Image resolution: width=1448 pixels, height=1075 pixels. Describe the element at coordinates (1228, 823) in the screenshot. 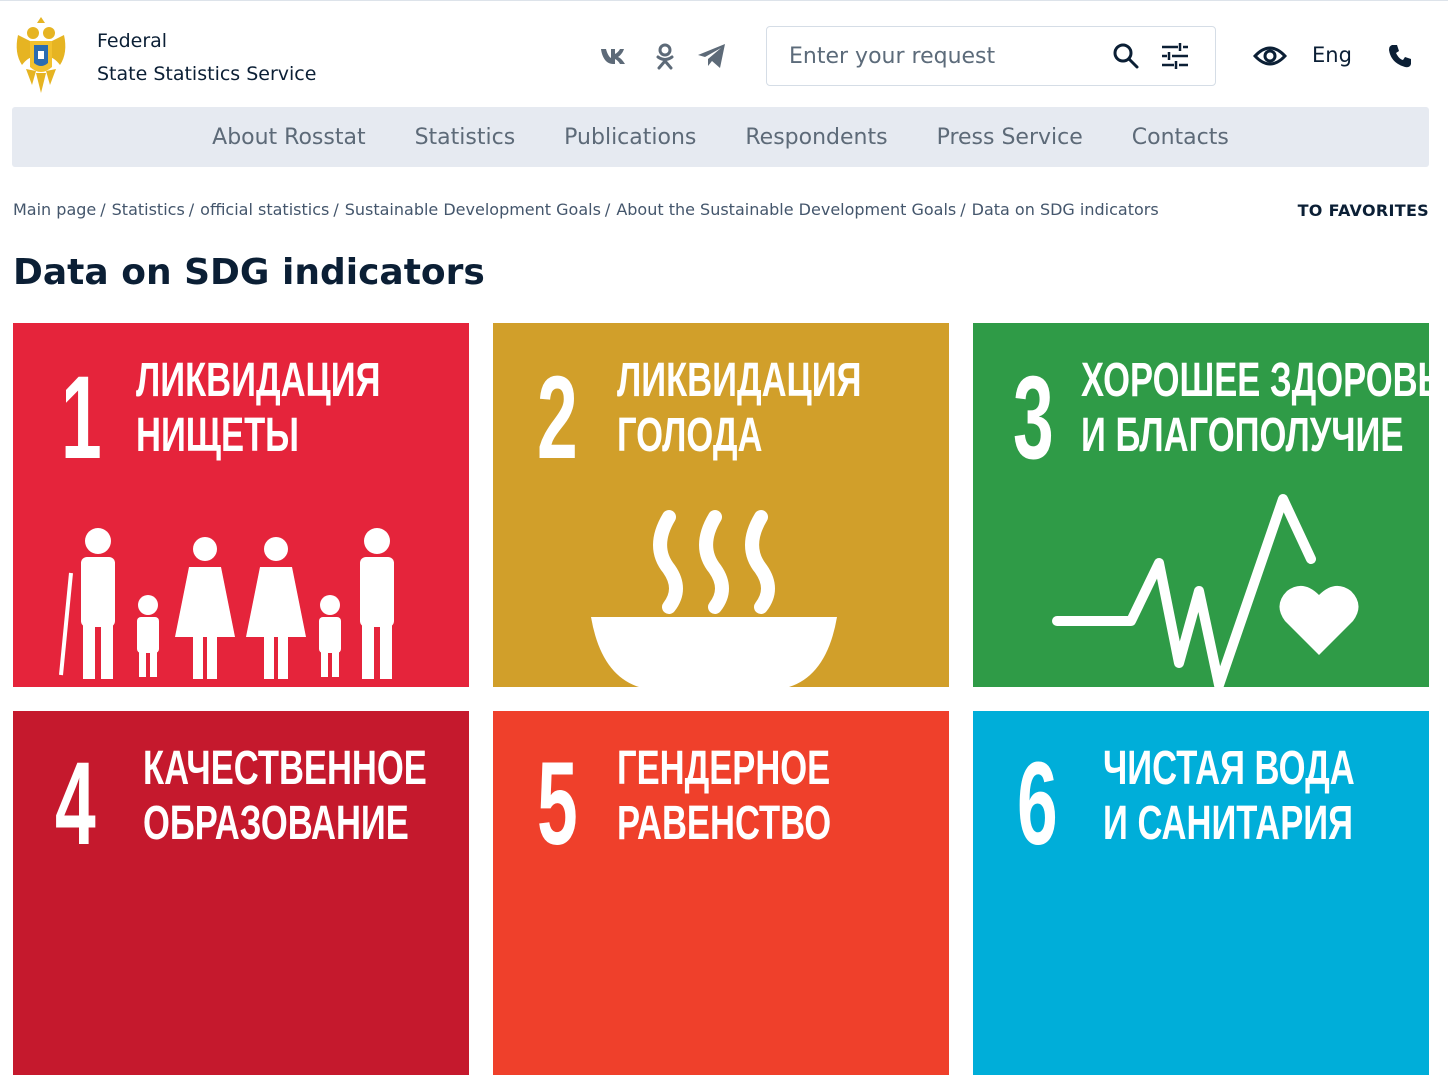

I see `goal-title-line2: и санитария` at that location.